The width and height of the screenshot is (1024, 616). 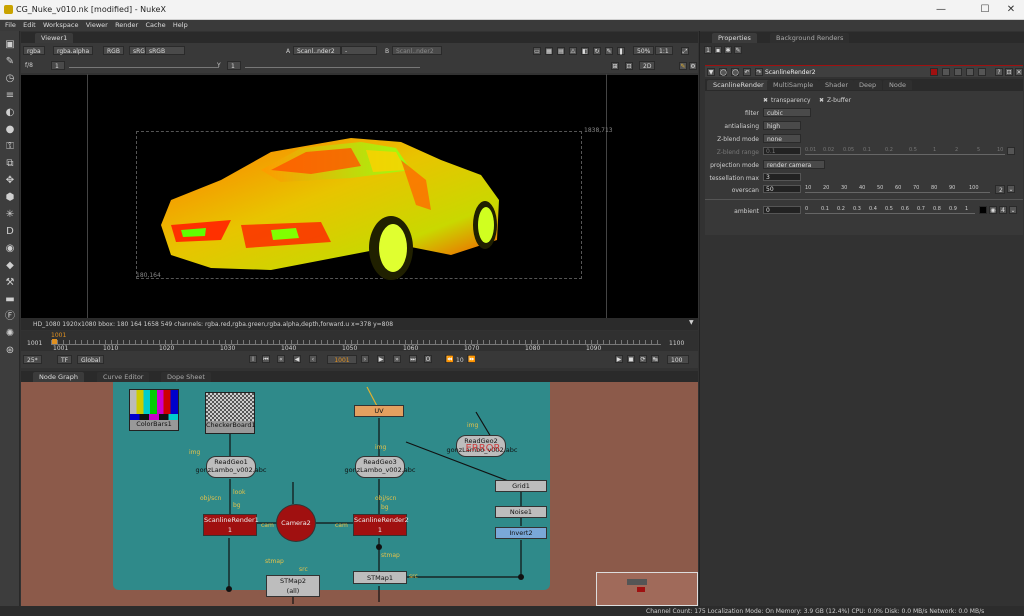 What do you see at coordinates (10, 283) in the screenshot?
I see `toolsets-icon: ⚒` at bounding box center [10, 283].